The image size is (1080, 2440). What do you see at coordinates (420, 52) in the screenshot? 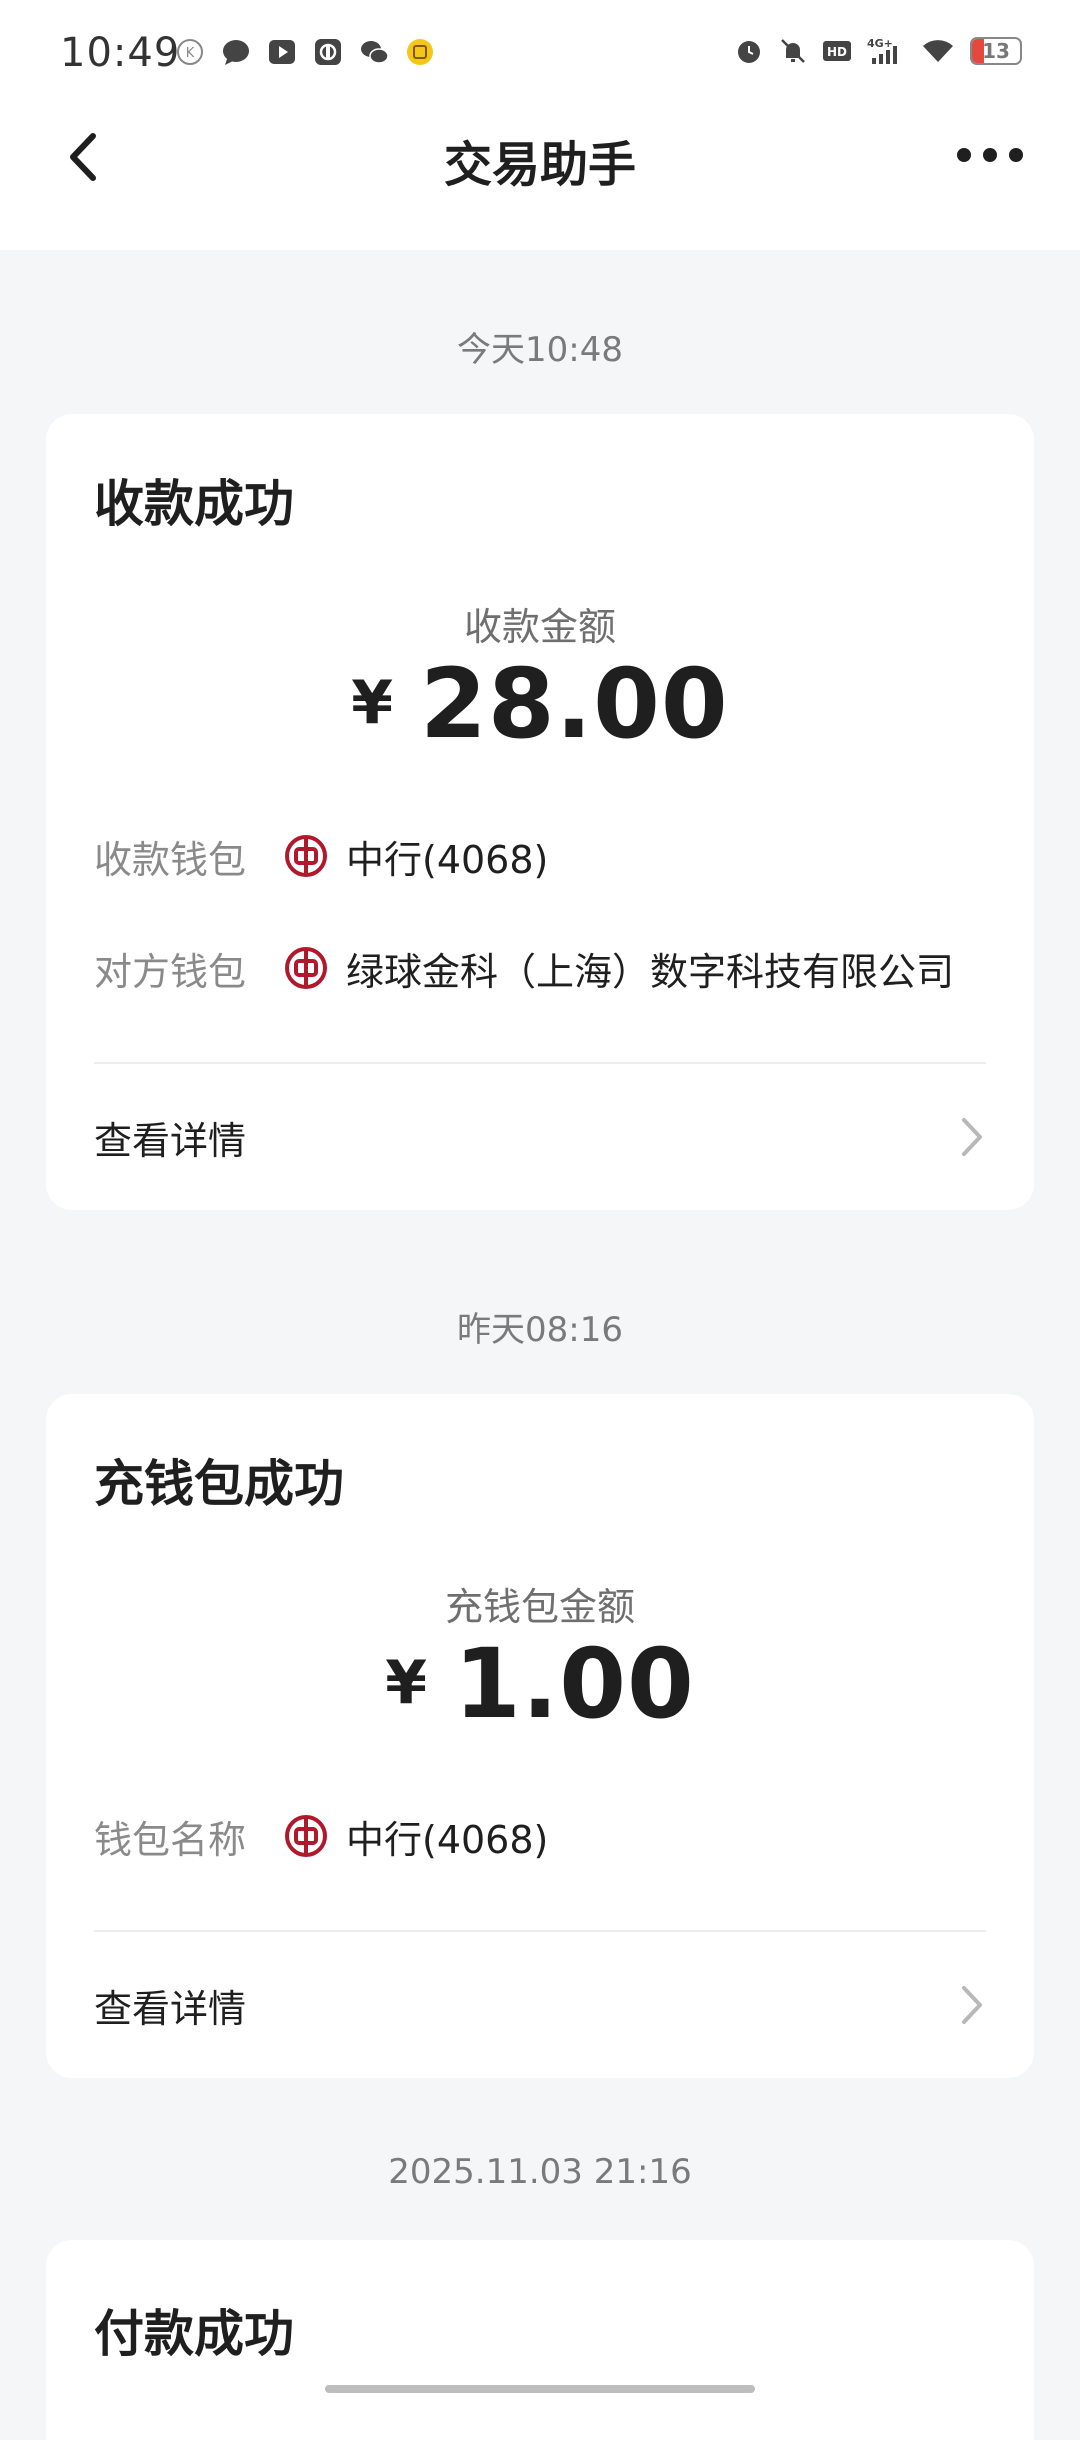
I see `yellow-app-icon` at bounding box center [420, 52].